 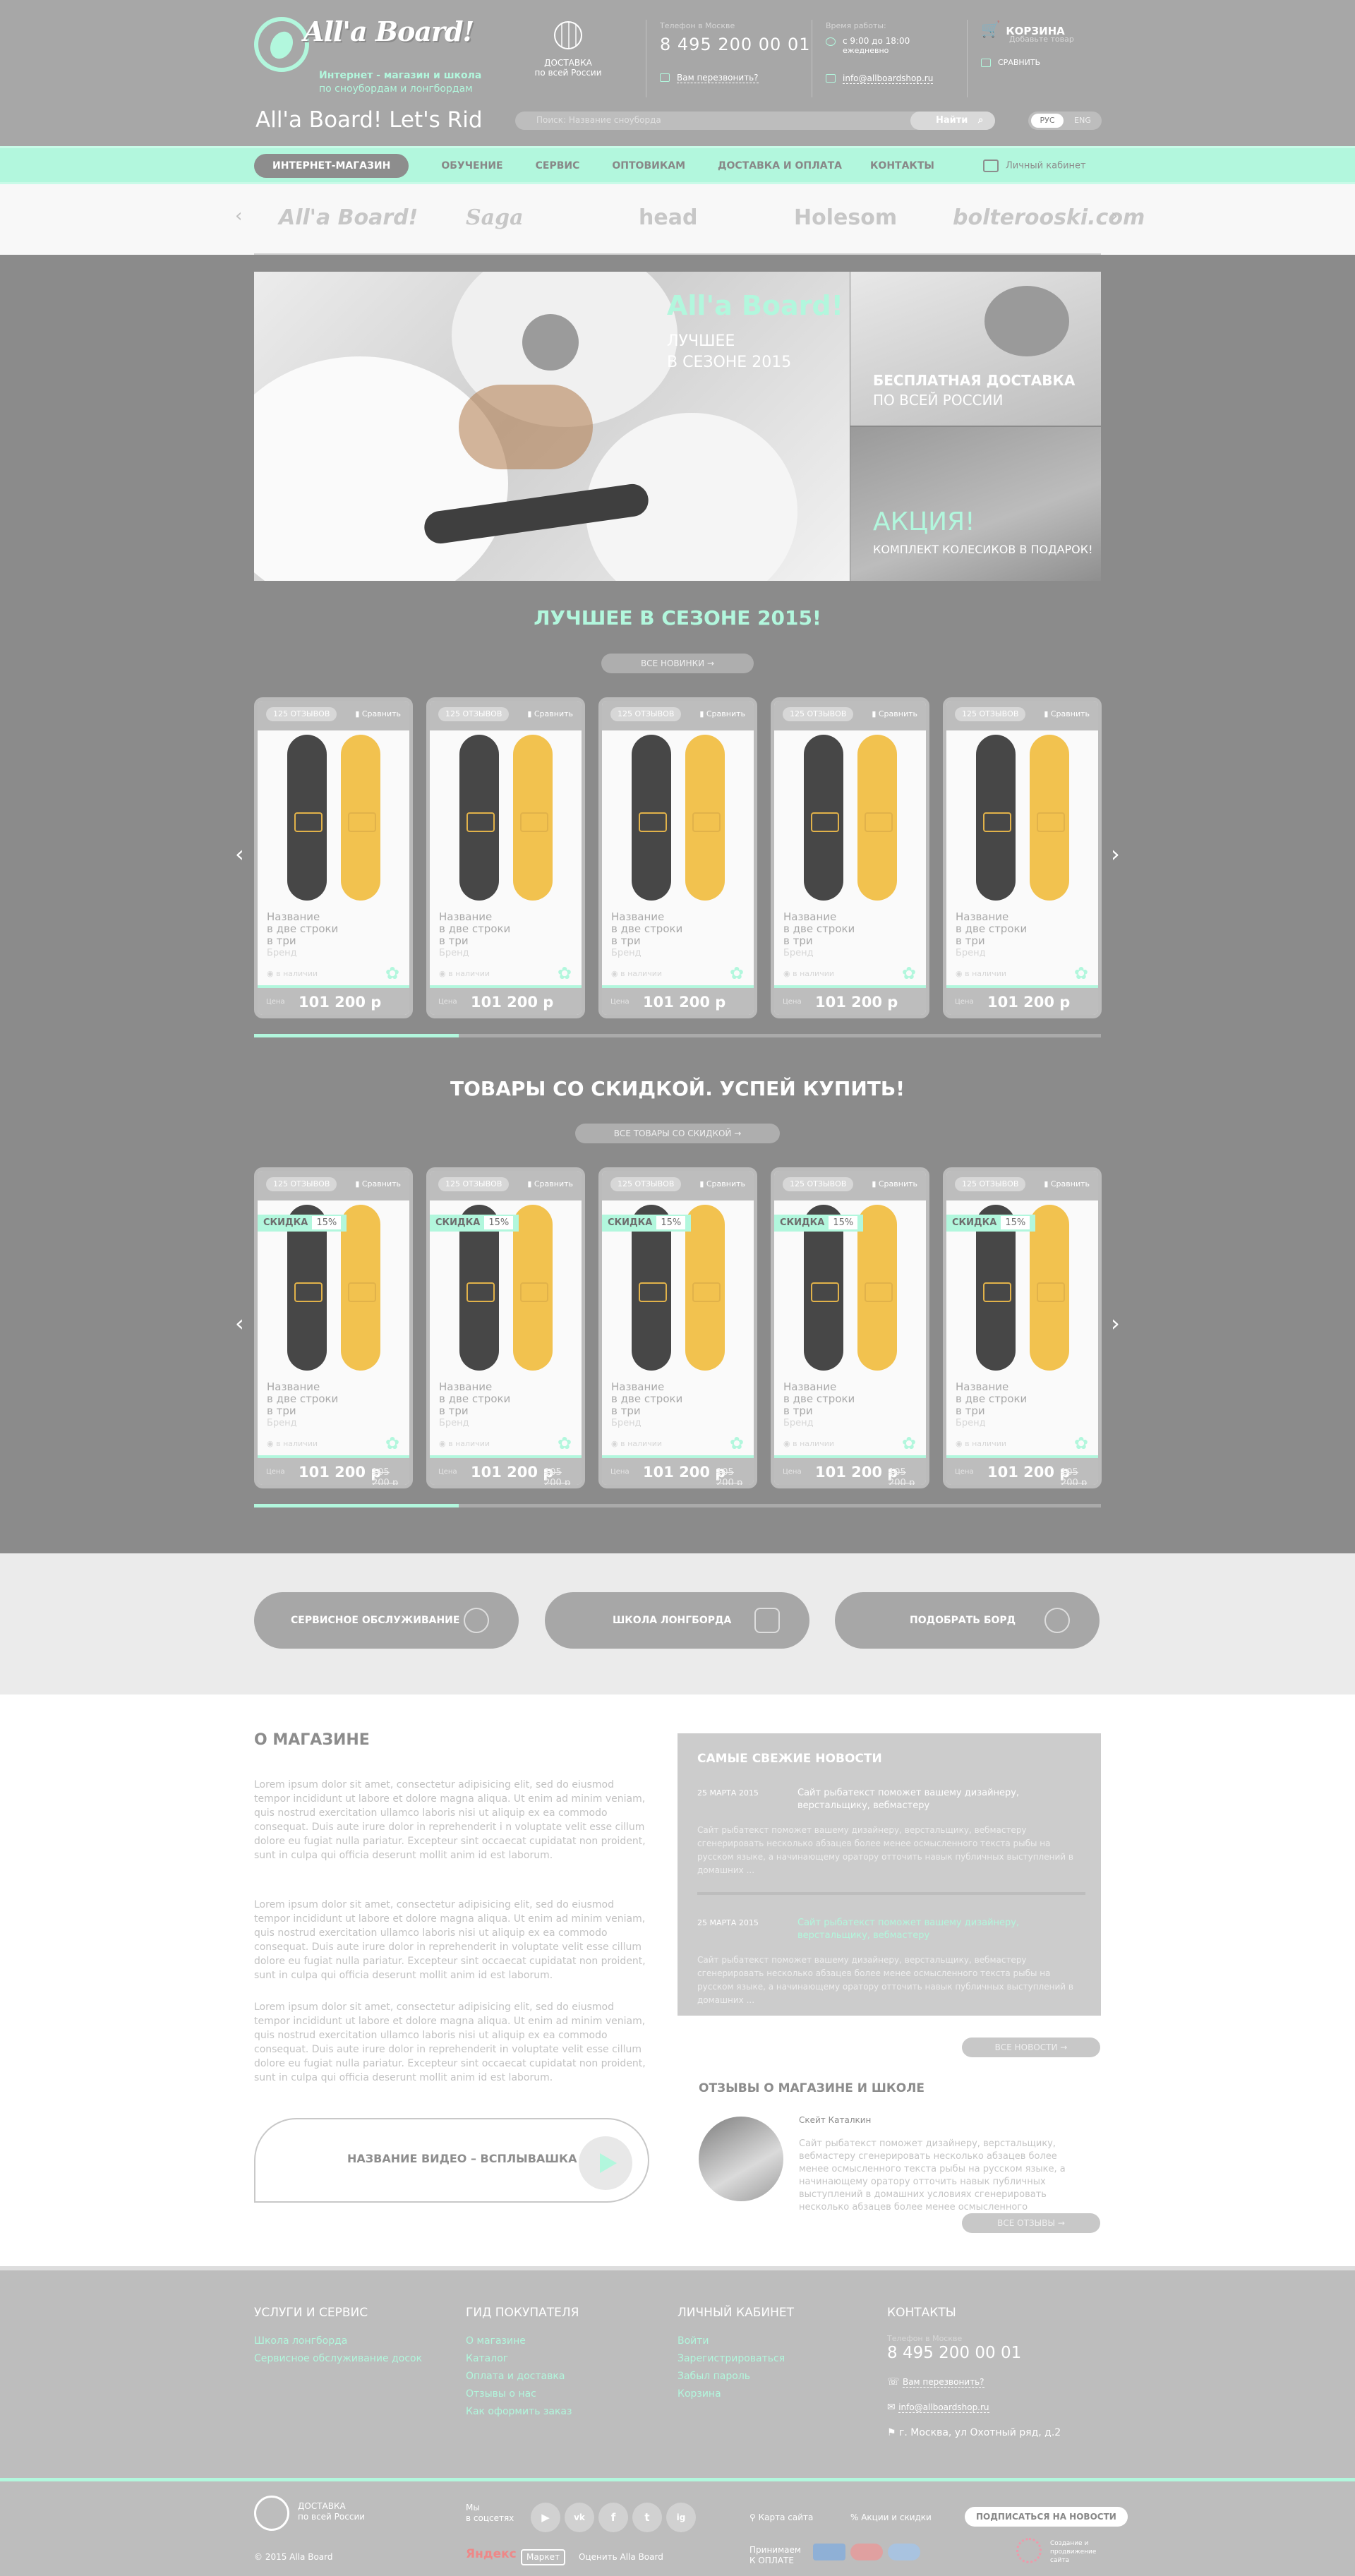 I want to click on footer-link: Зарегистрироваться, so click(x=731, y=2359).